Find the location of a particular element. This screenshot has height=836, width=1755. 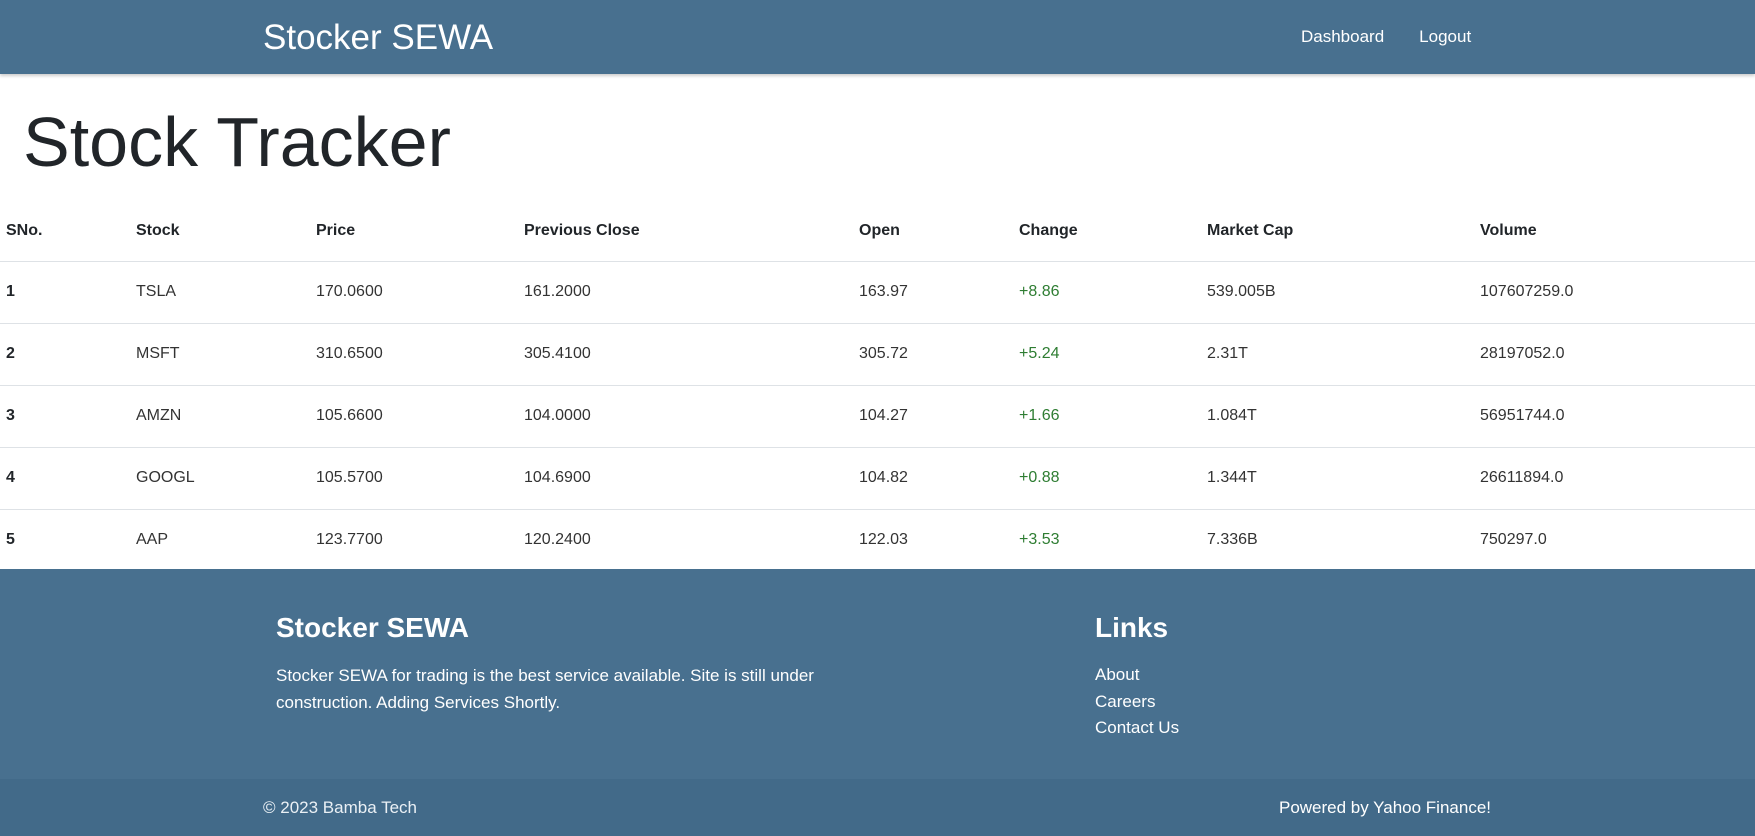

cell-price: 105.5700 is located at coordinates (414, 478).